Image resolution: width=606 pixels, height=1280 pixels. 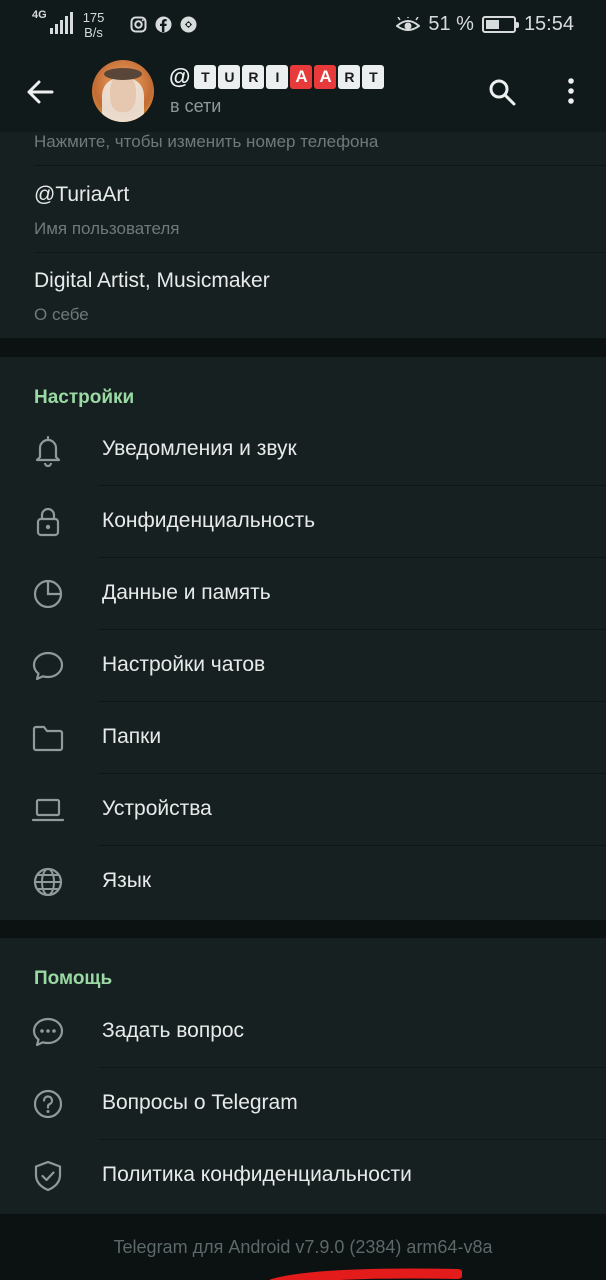 I want to click on settings-item-privacy: Конфиденциальность, so click(x=303, y=522).